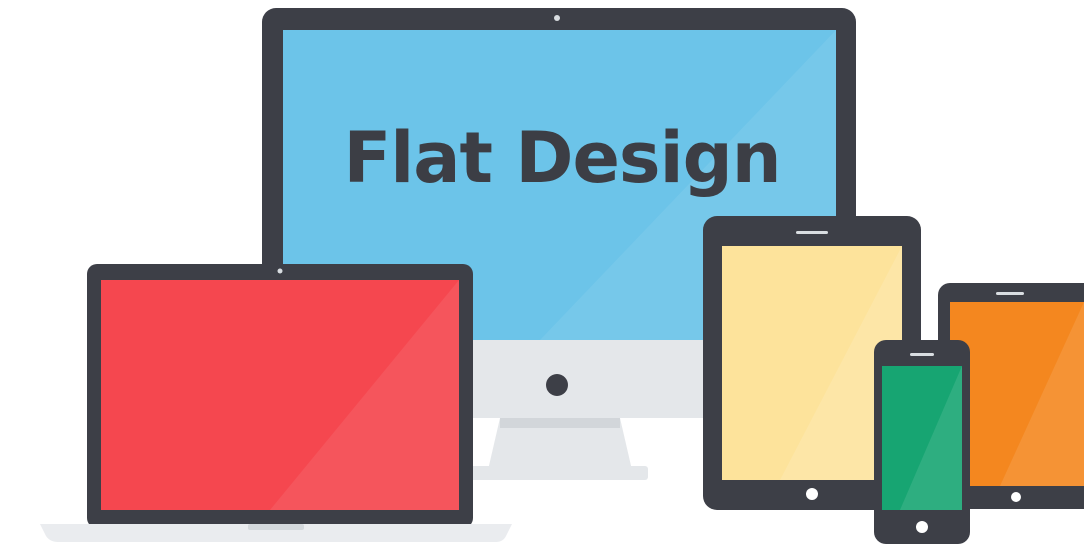 The image size is (1084, 550). Describe the element at coordinates (812, 232) in the screenshot. I see `tablet-speaker` at that location.